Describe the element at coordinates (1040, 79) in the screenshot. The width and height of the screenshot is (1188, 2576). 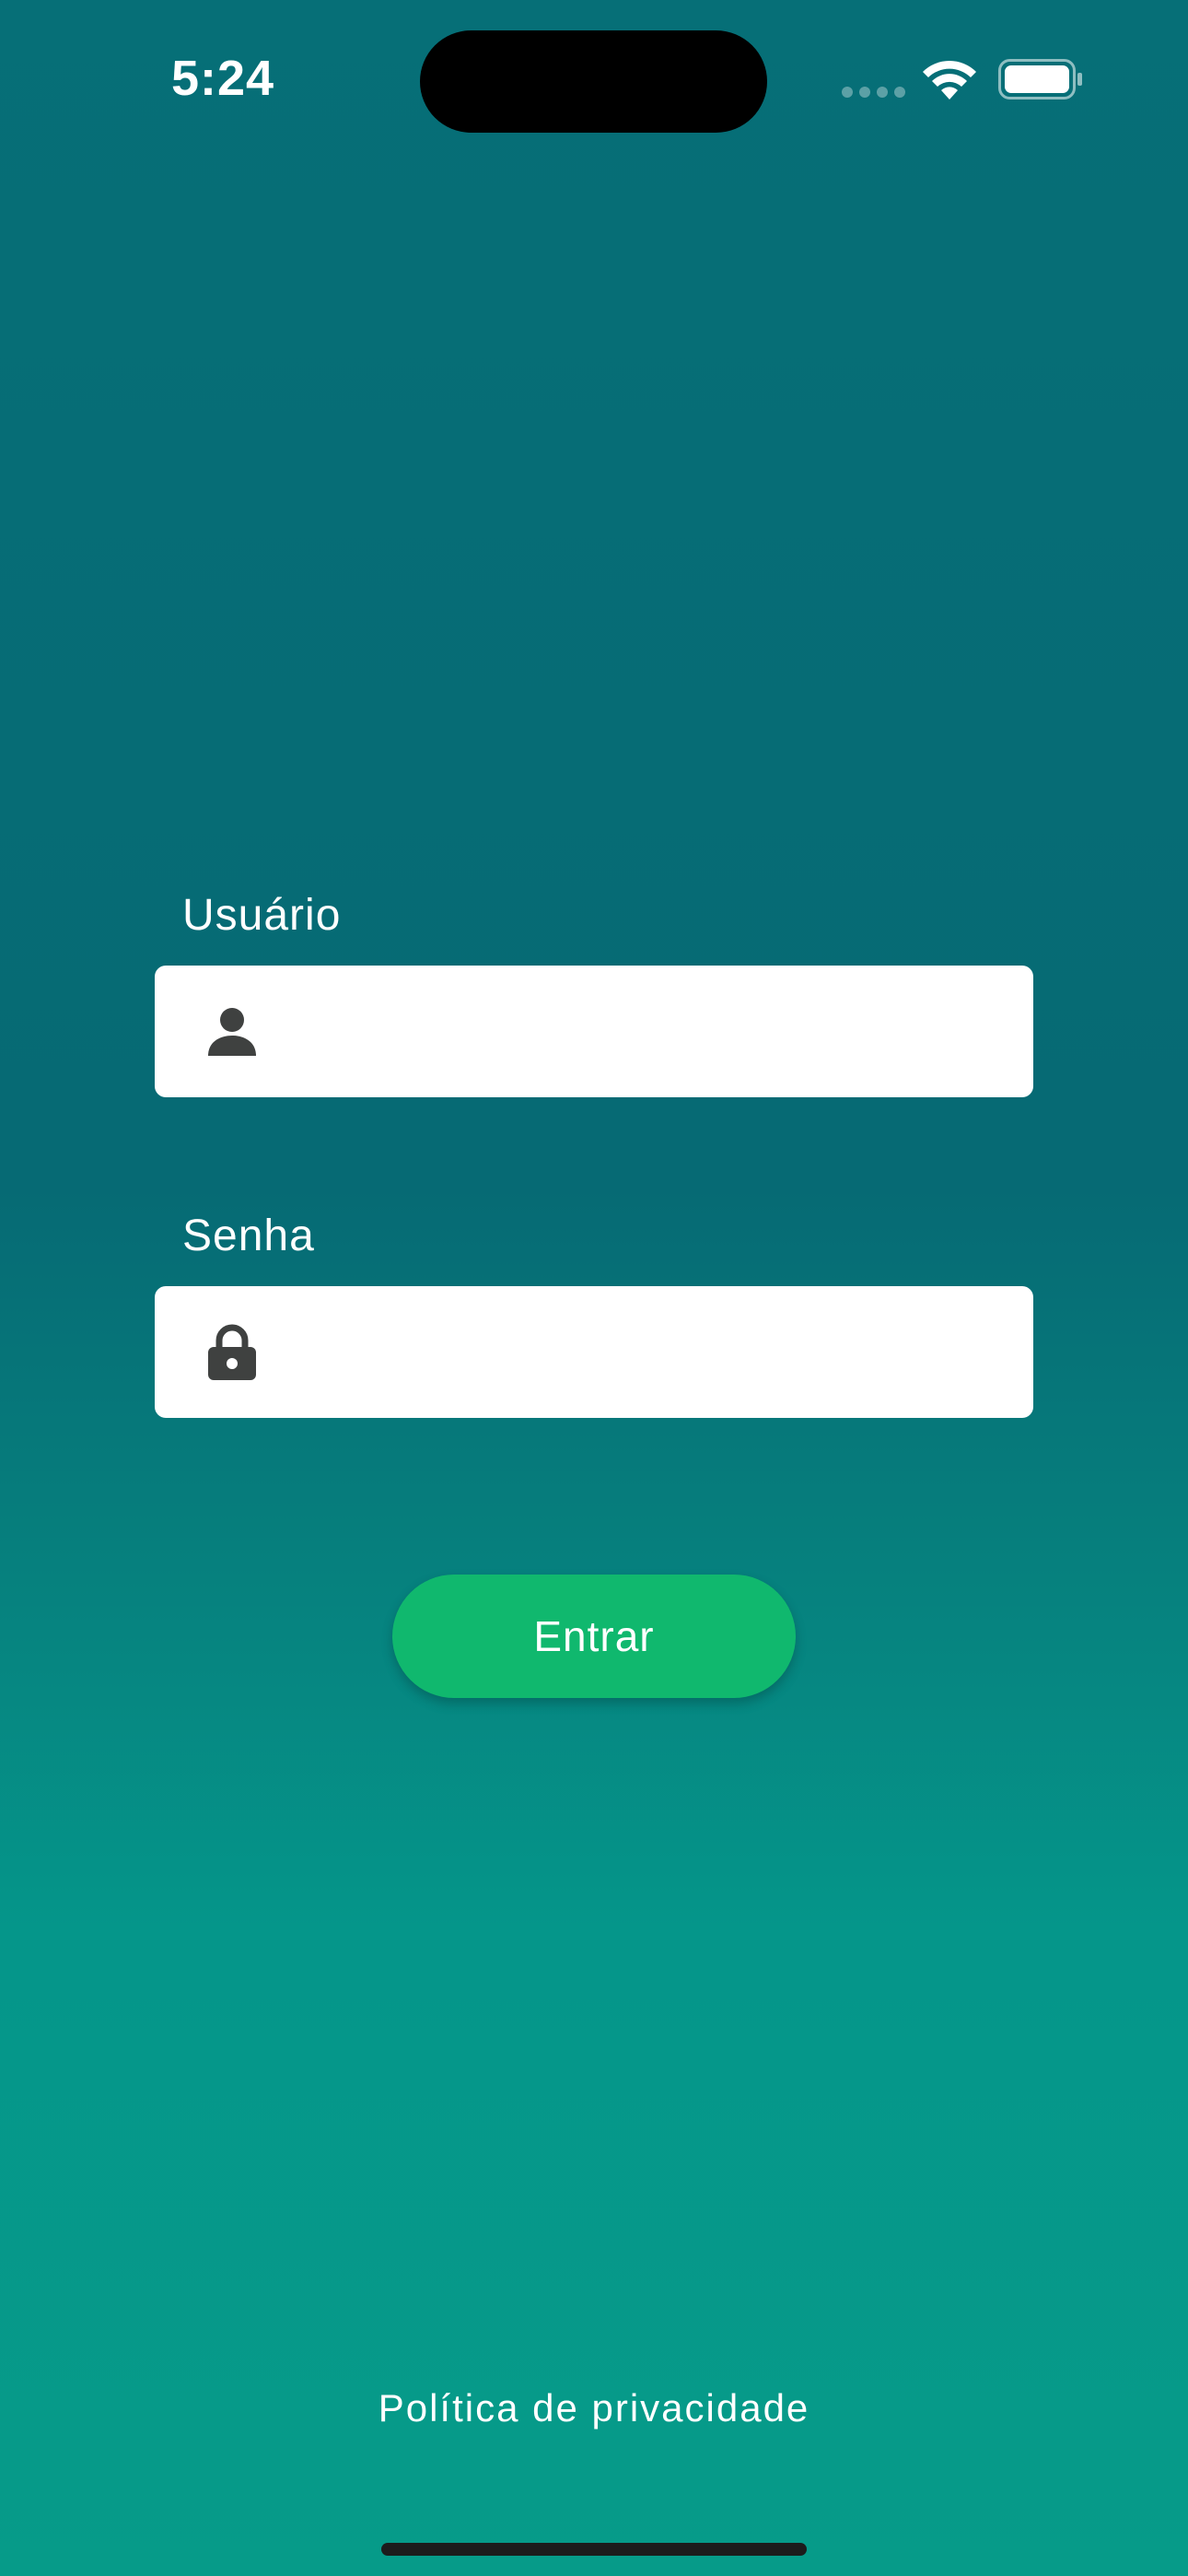
I see `battery-icon` at that location.